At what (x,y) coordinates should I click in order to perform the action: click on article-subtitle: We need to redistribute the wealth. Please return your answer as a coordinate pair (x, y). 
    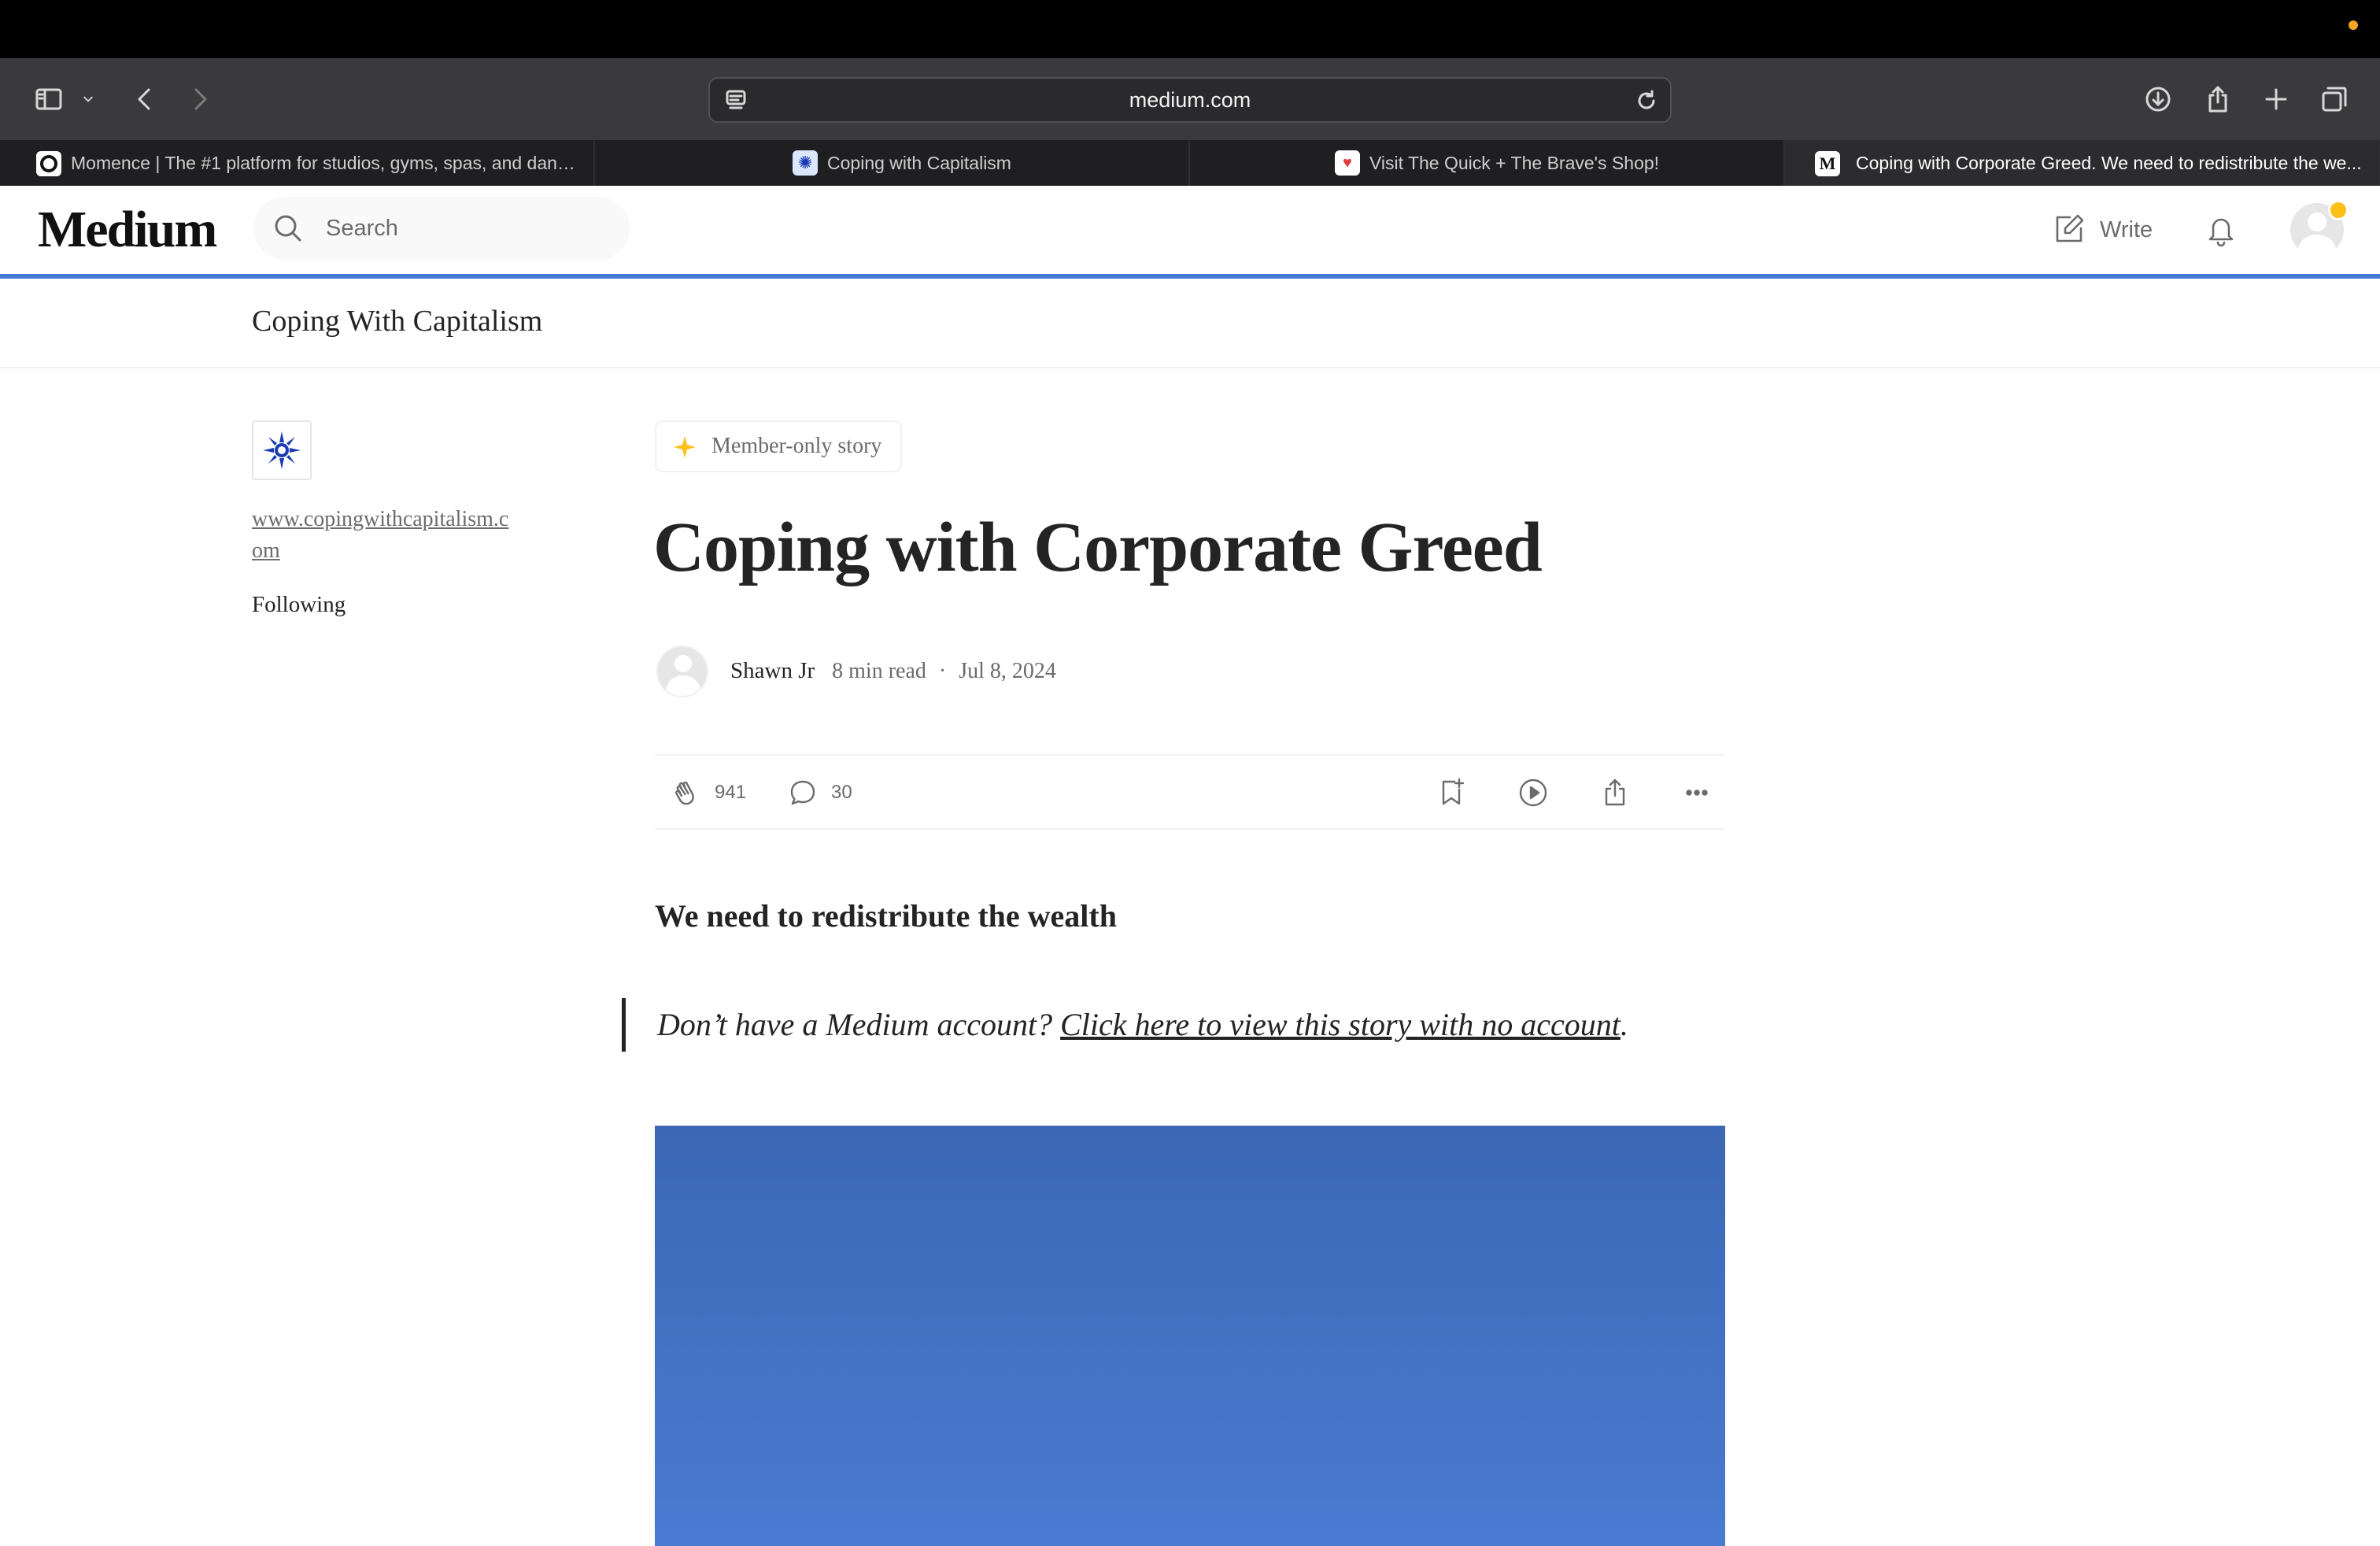
    Looking at the image, I should click on (886, 916).